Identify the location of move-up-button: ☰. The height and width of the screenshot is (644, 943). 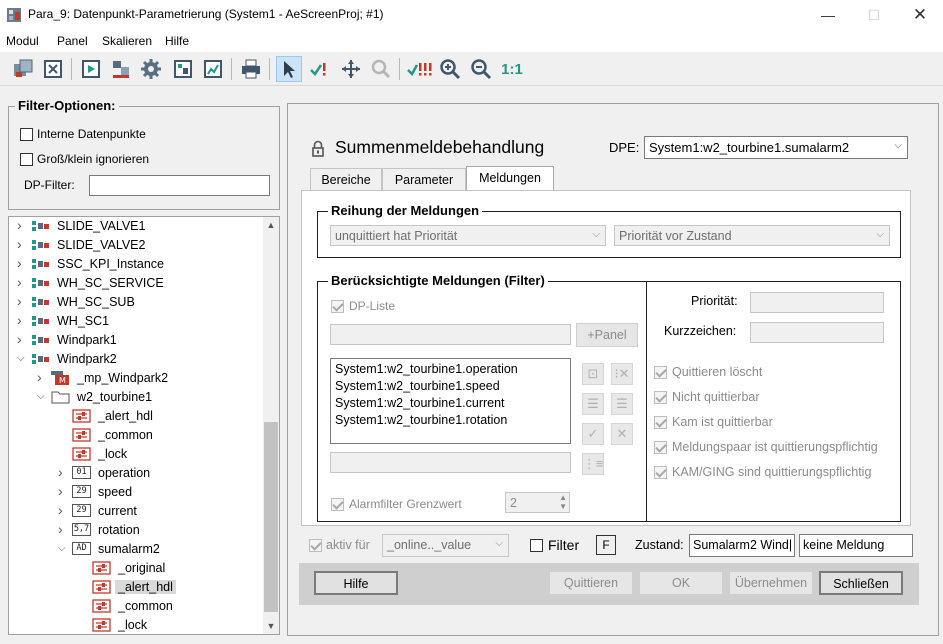
(593, 404).